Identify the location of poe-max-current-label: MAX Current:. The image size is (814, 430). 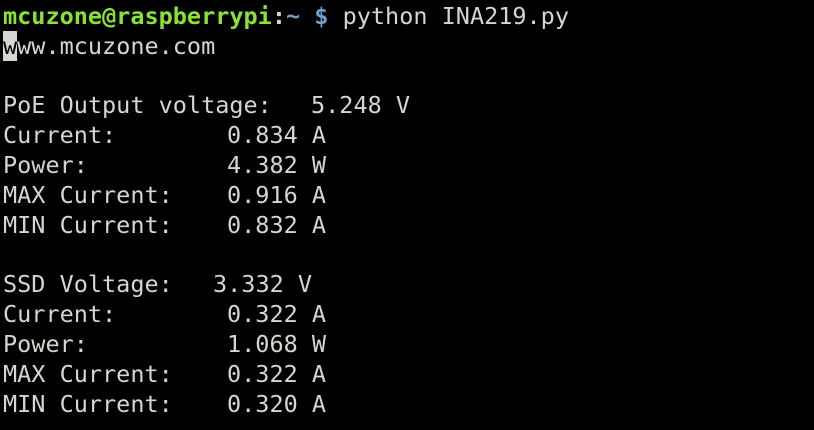
(88, 195).